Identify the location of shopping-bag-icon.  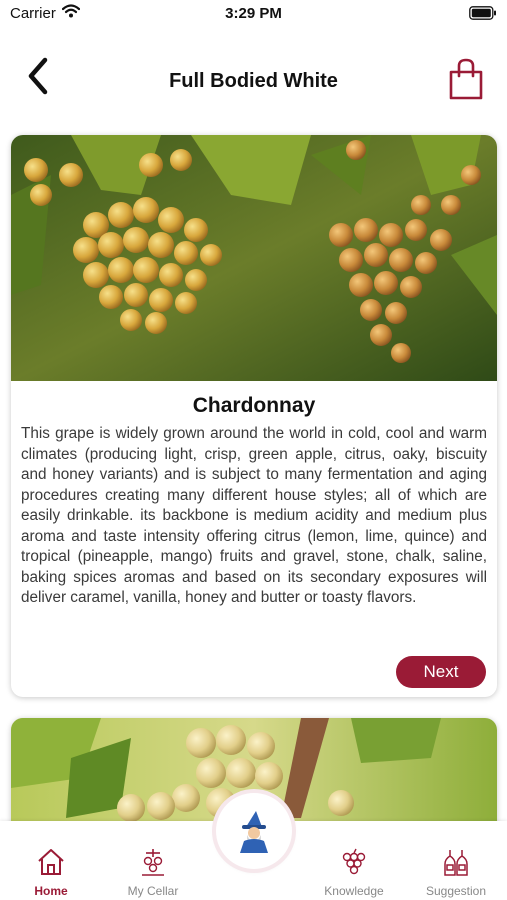
(466, 79).